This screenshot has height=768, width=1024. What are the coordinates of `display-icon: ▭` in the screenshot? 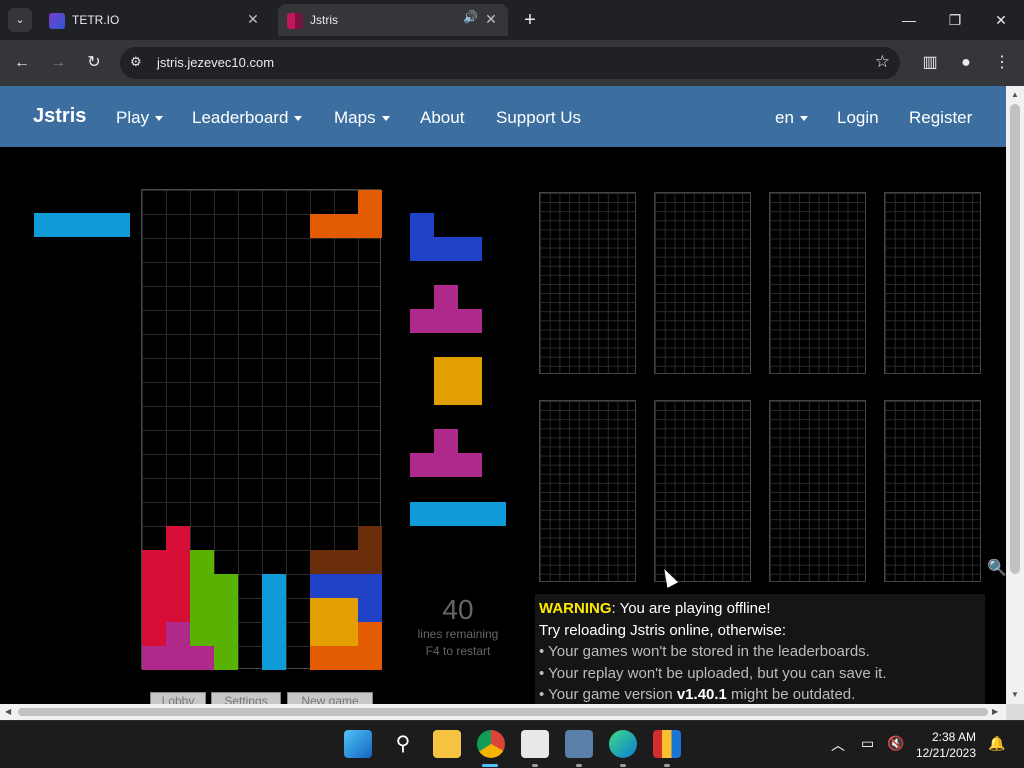 It's located at (867, 743).